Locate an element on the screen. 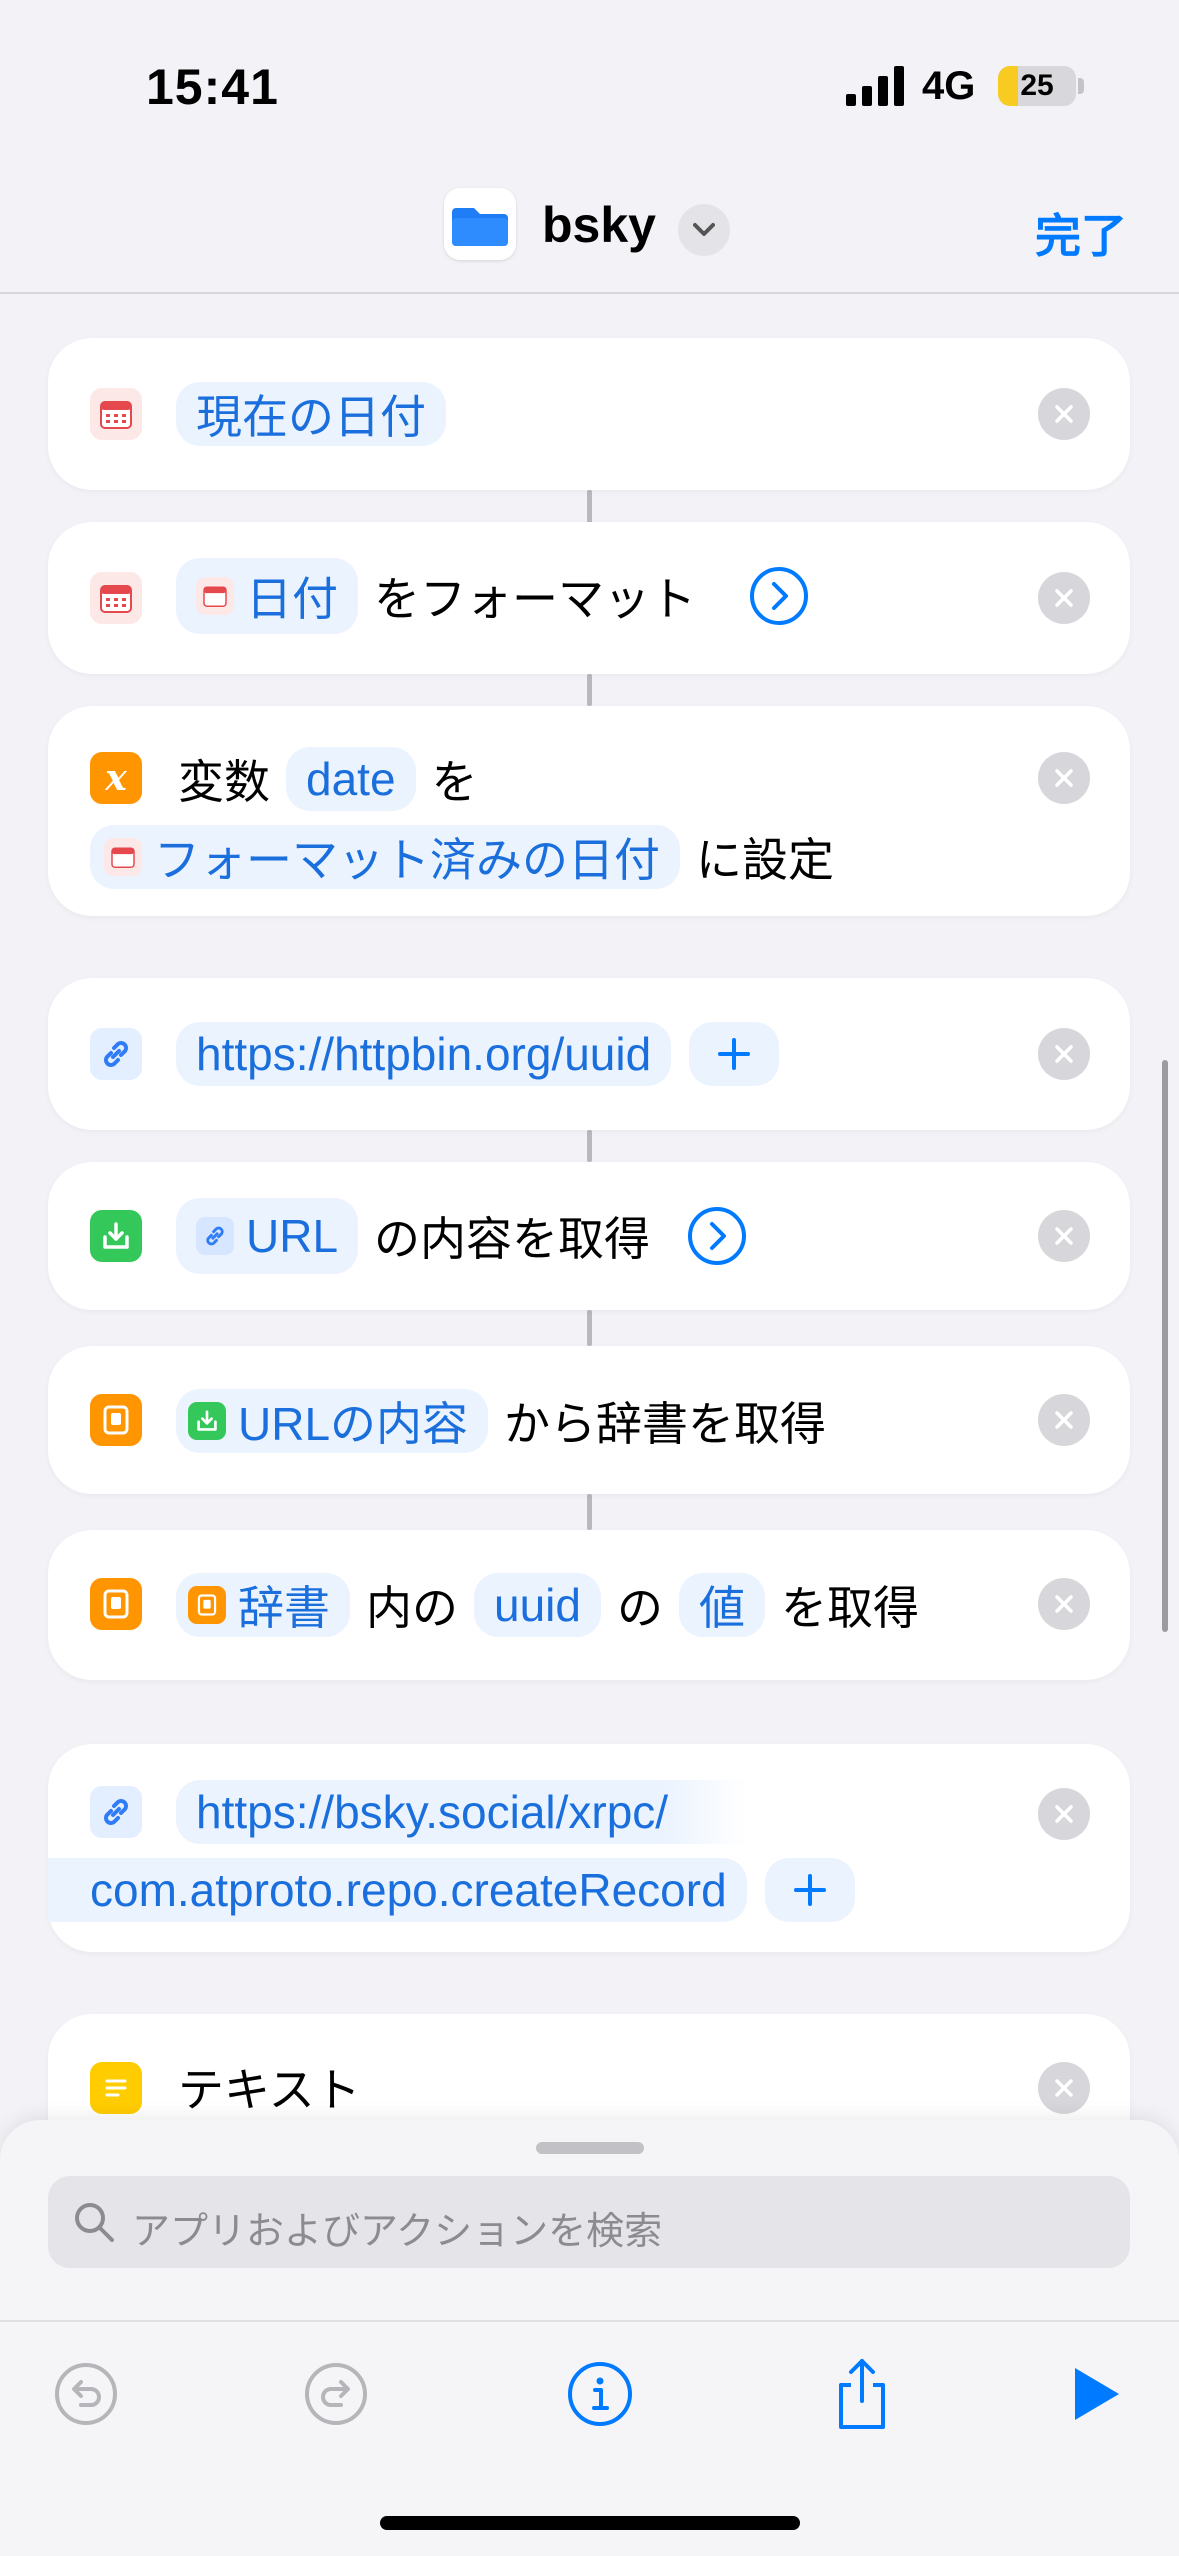 The height and width of the screenshot is (2556, 1179). variable-icon: x is located at coordinates (116, 778).